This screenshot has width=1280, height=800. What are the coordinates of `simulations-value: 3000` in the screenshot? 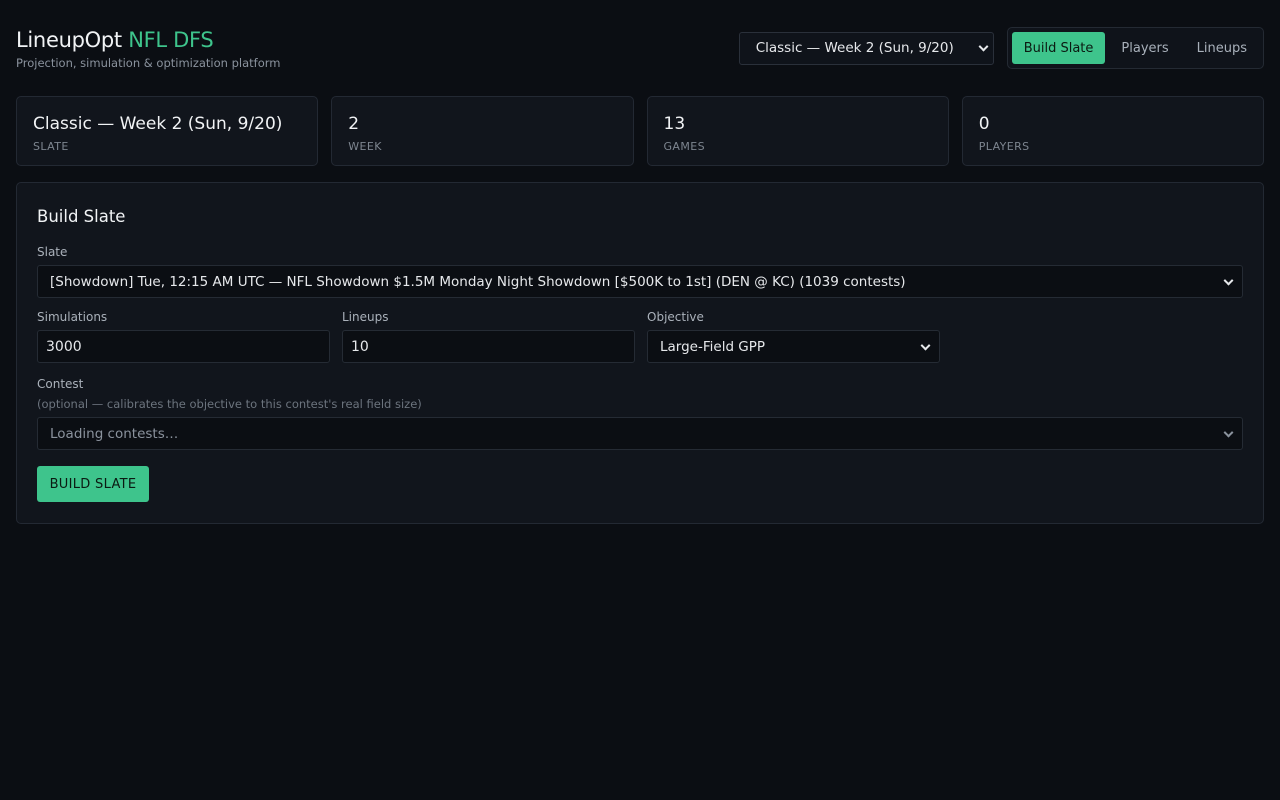 It's located at (64, 346).